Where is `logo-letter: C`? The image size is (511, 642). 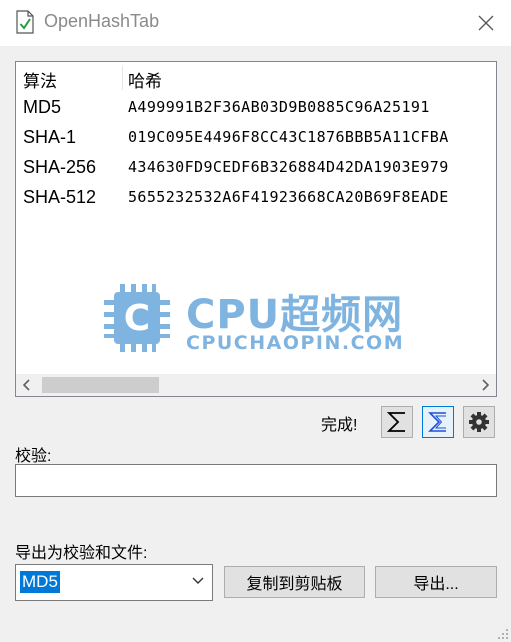
logo-letter: C is located at coordinates (137, 318).